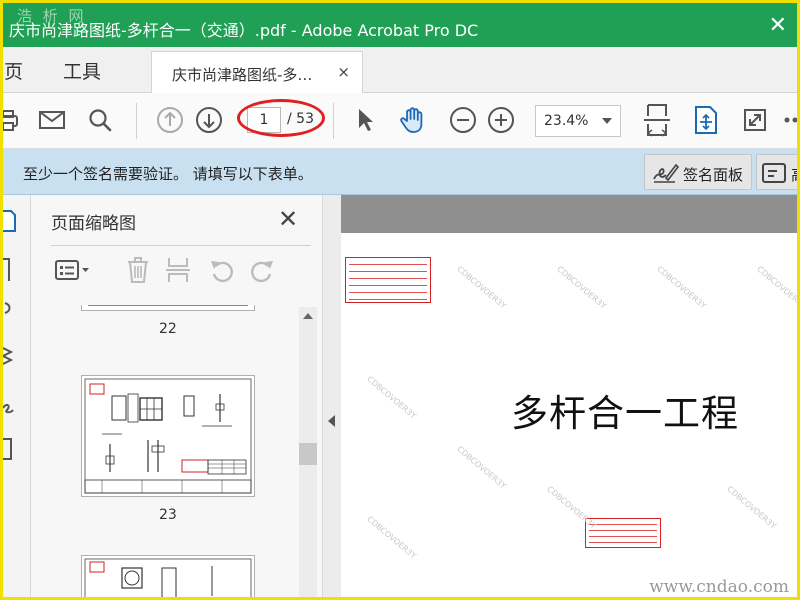  What do you see at coordinates (794, 174) in the screenshot?
I see `highlight-fields-label: 高` at bounding box center [794, 174].